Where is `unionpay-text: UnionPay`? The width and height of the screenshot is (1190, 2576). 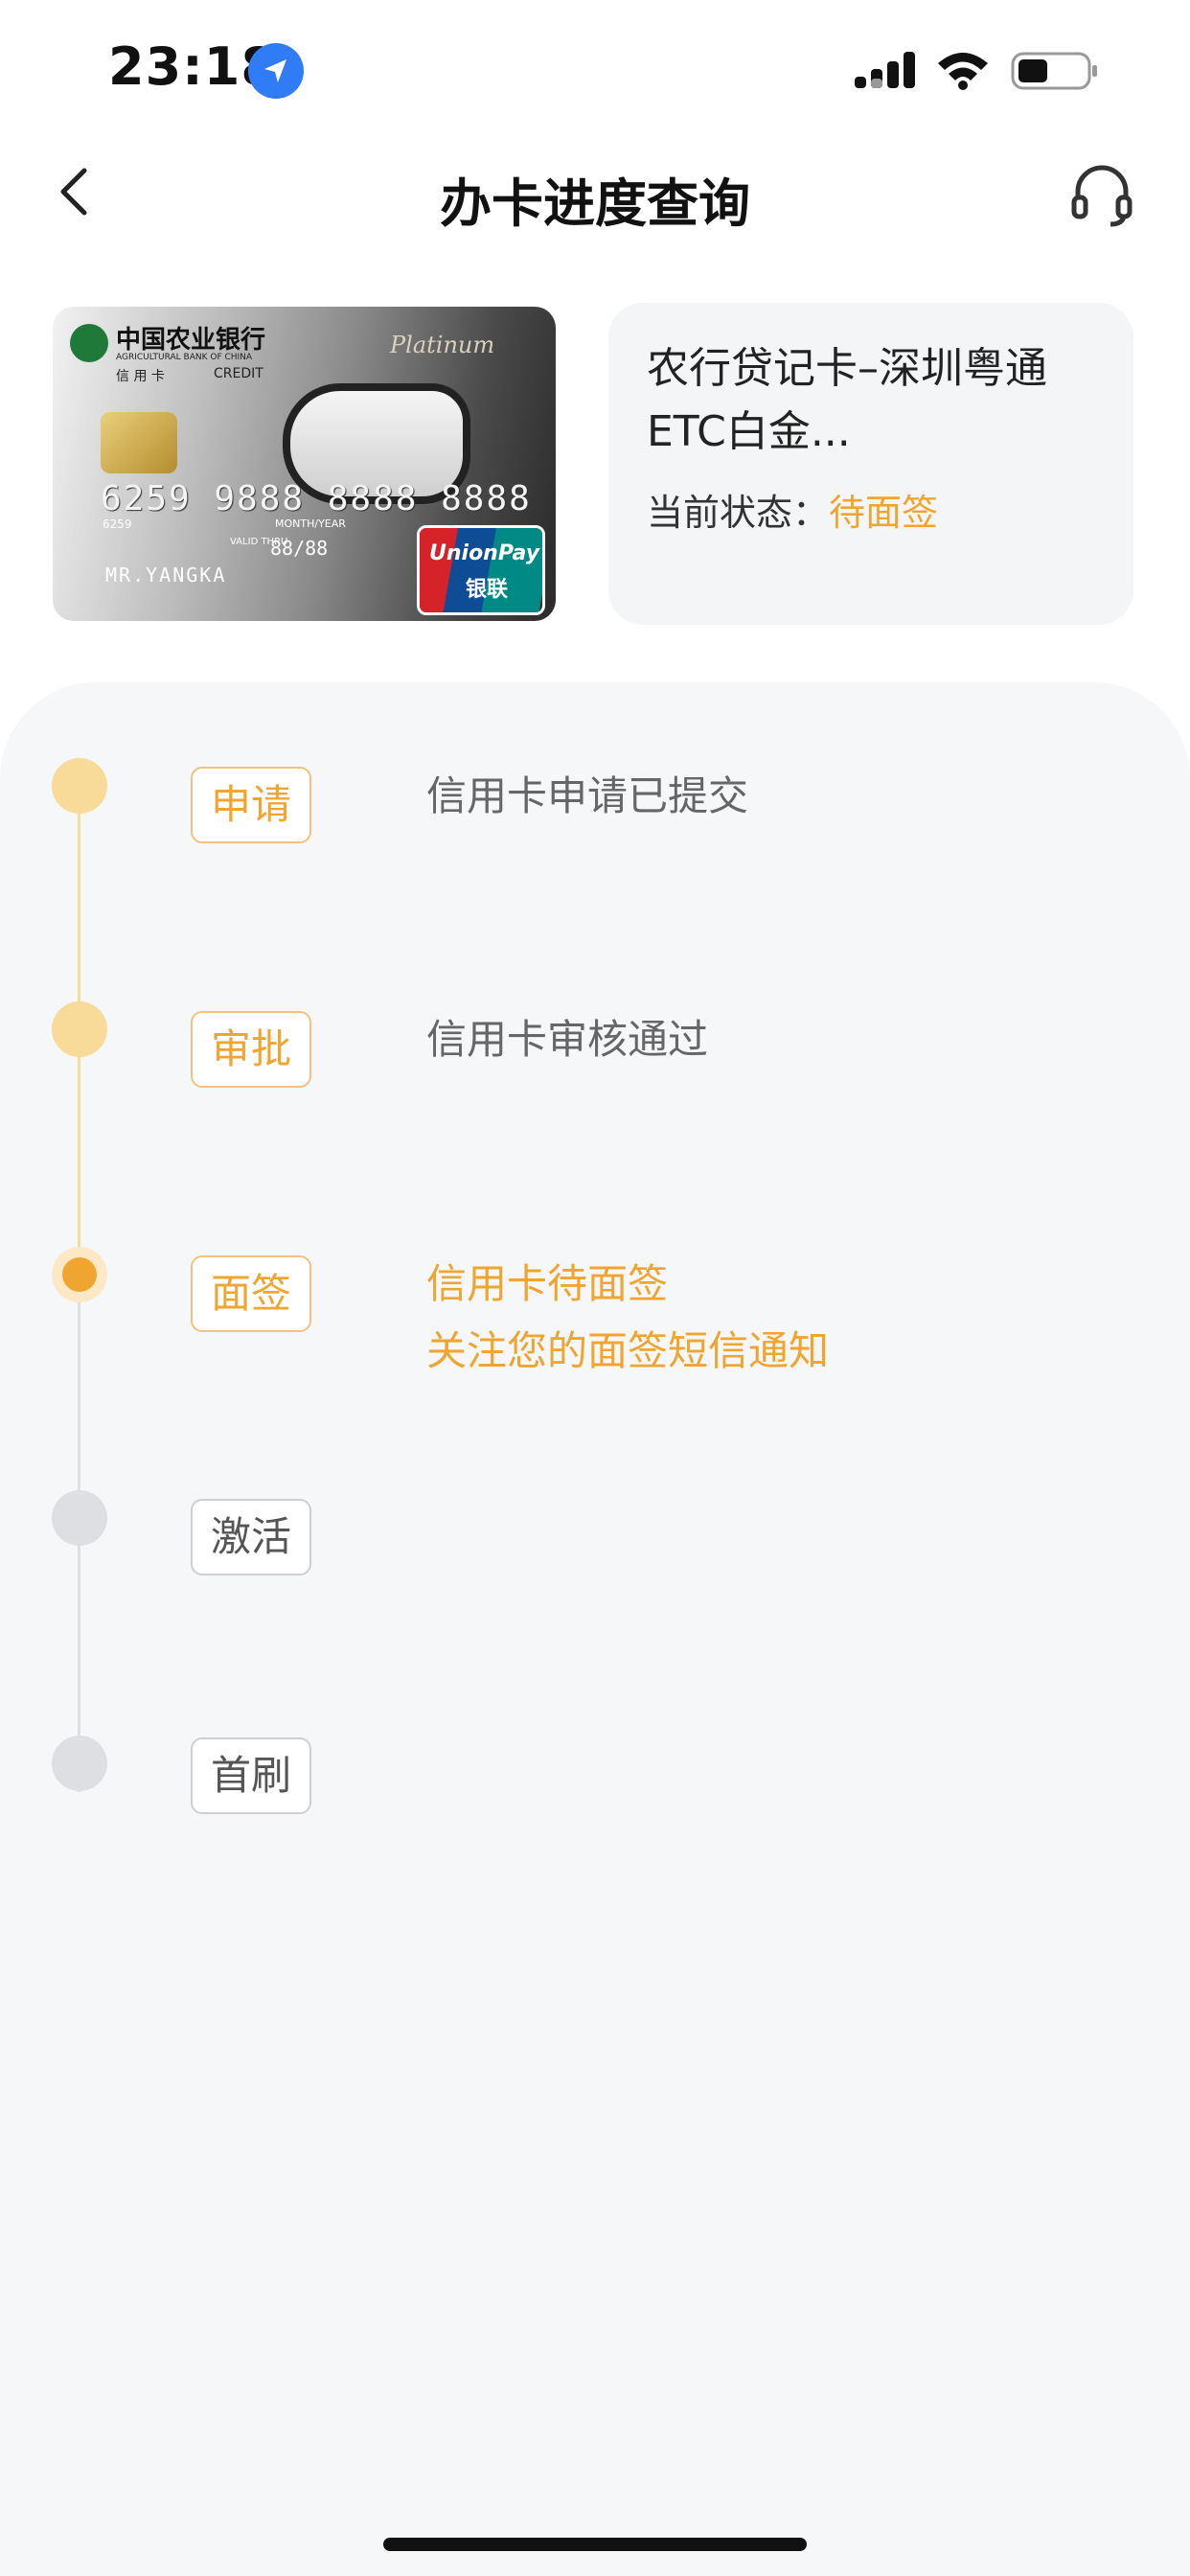
unionpay-text: UnionPay is located at coordinates (484, 553).